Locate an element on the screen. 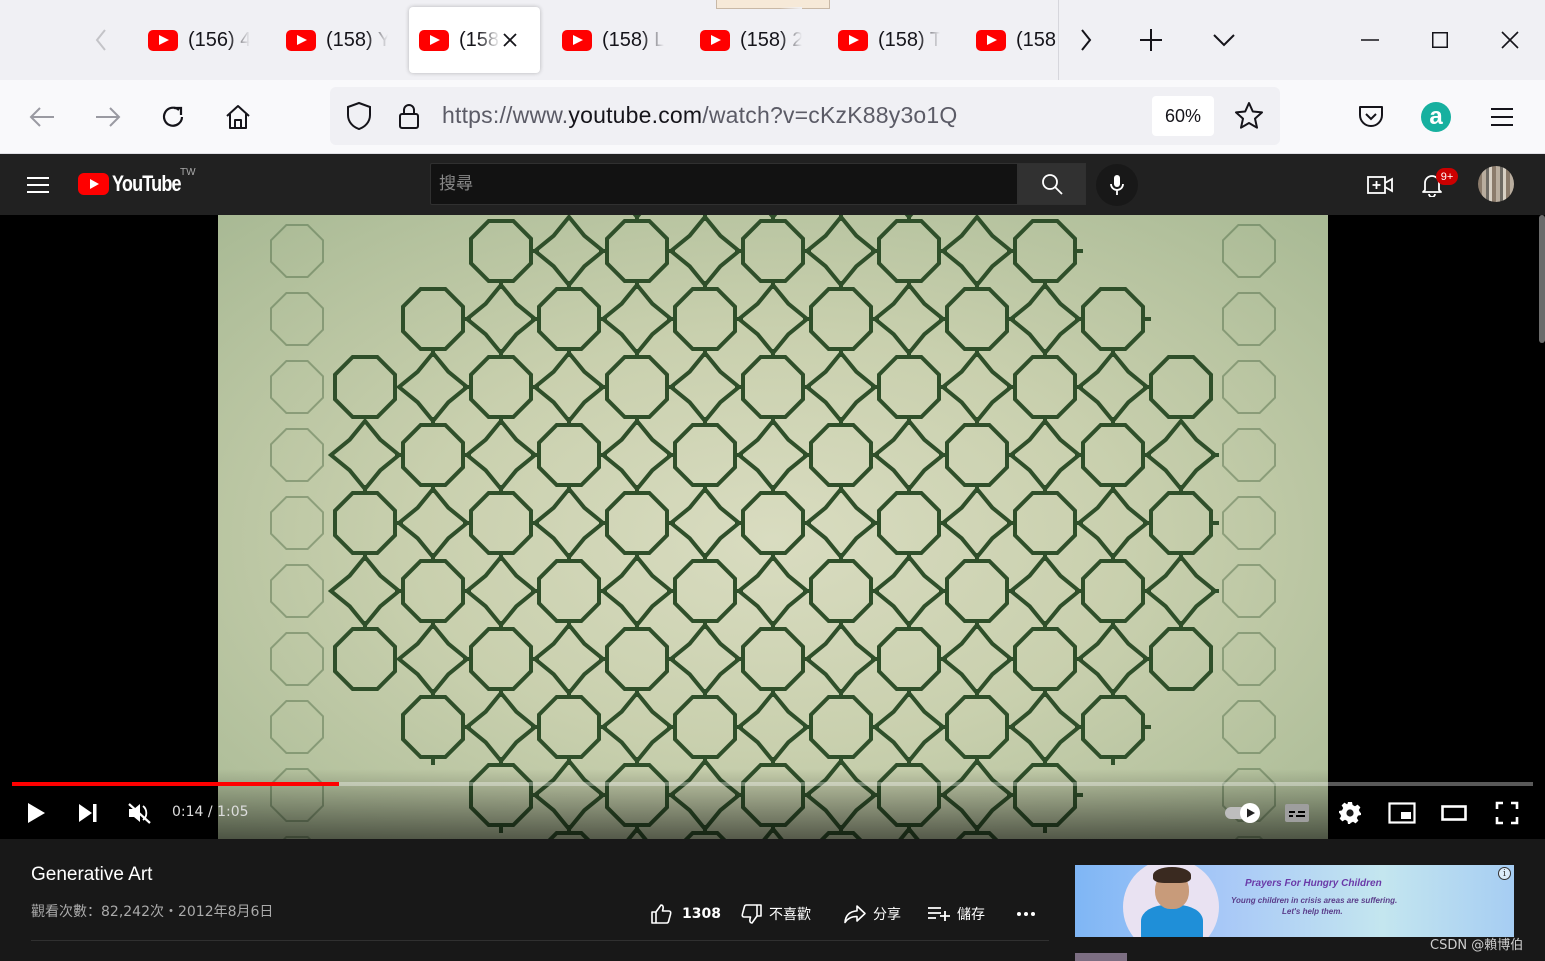  user-avatar is located at coordinates (1496, 184).